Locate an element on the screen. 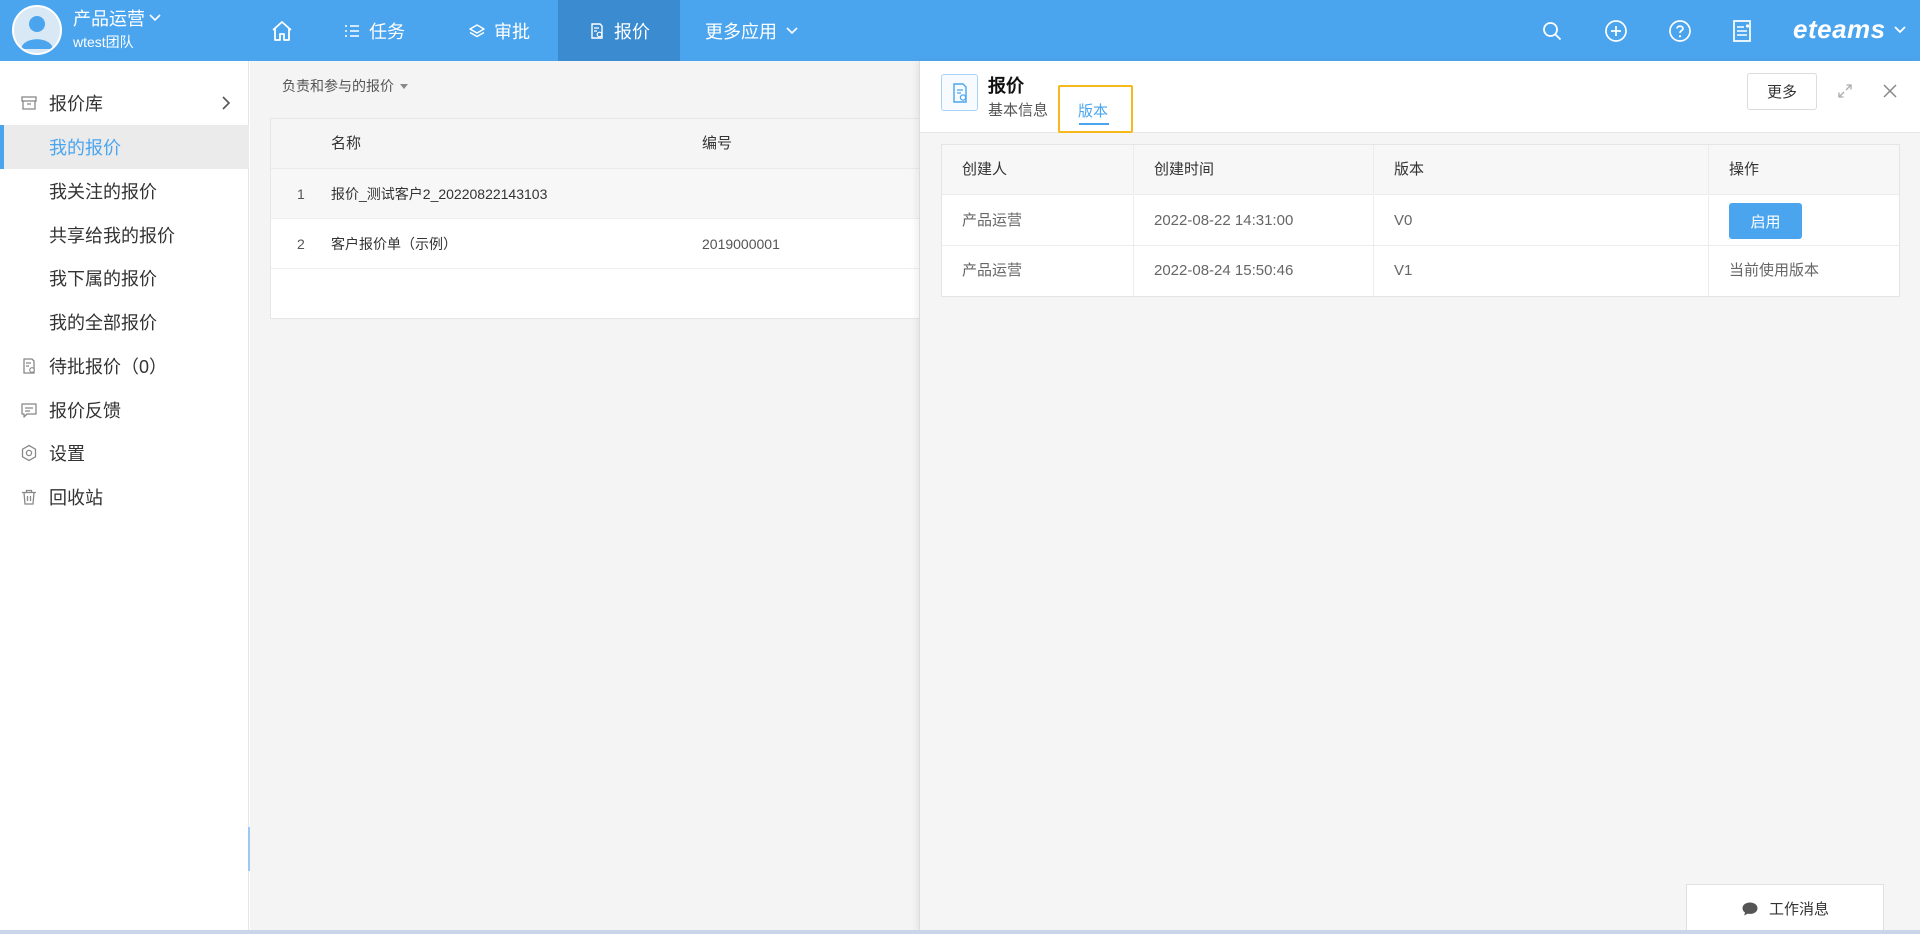 The width and height of the screenshot is (1920, 934). sidebar-item-label: 报价反馈 is located at coordinates (85, 411).